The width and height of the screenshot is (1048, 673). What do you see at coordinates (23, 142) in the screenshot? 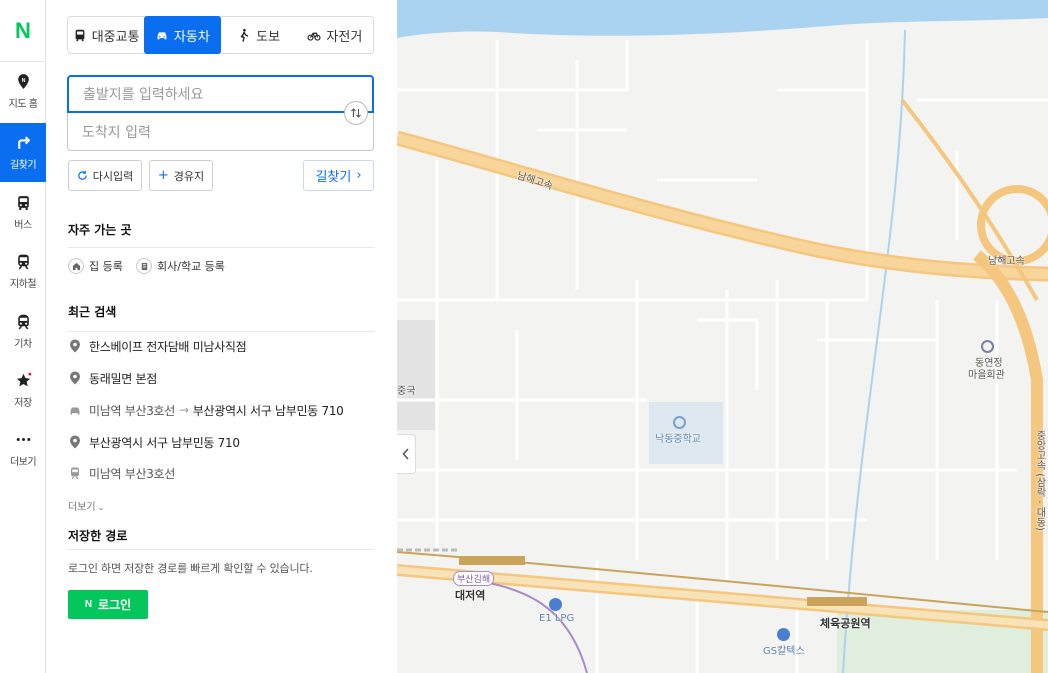
I see `directions-icon` at bounding box center [23, 142].